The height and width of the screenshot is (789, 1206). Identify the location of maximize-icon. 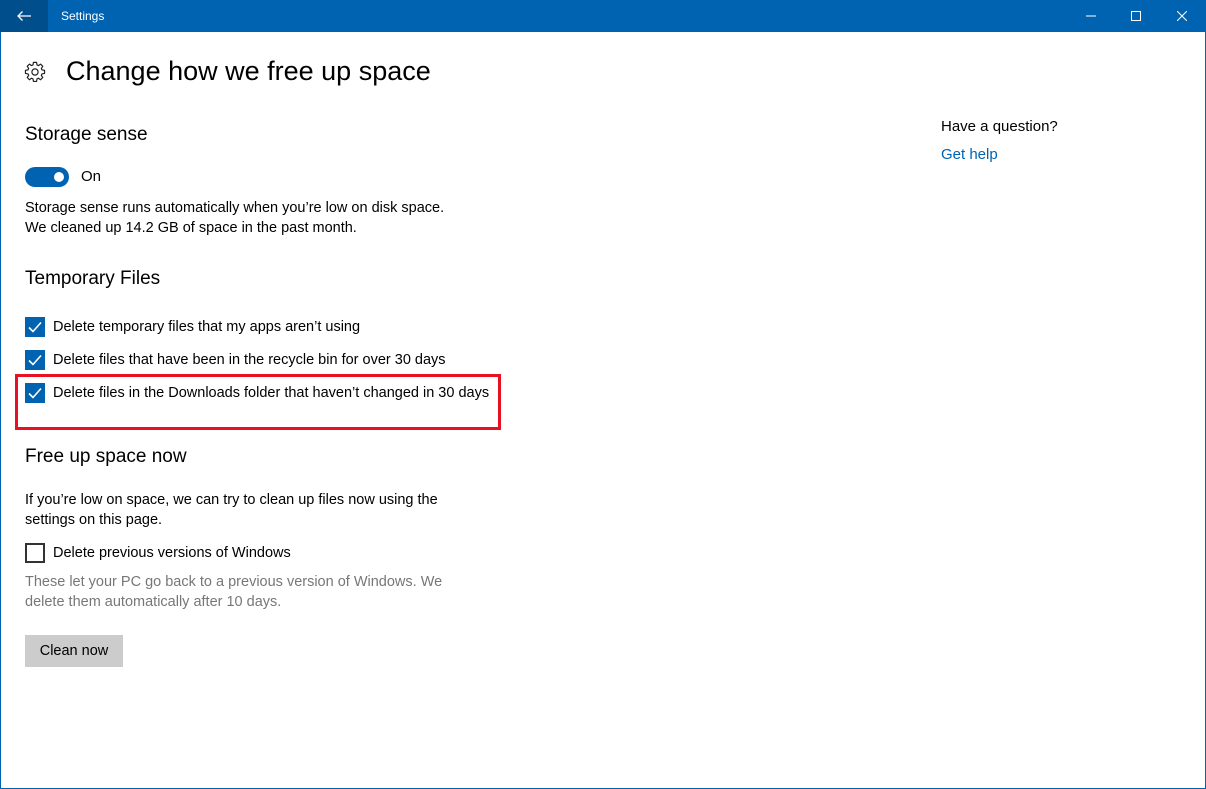
(1136, 16).